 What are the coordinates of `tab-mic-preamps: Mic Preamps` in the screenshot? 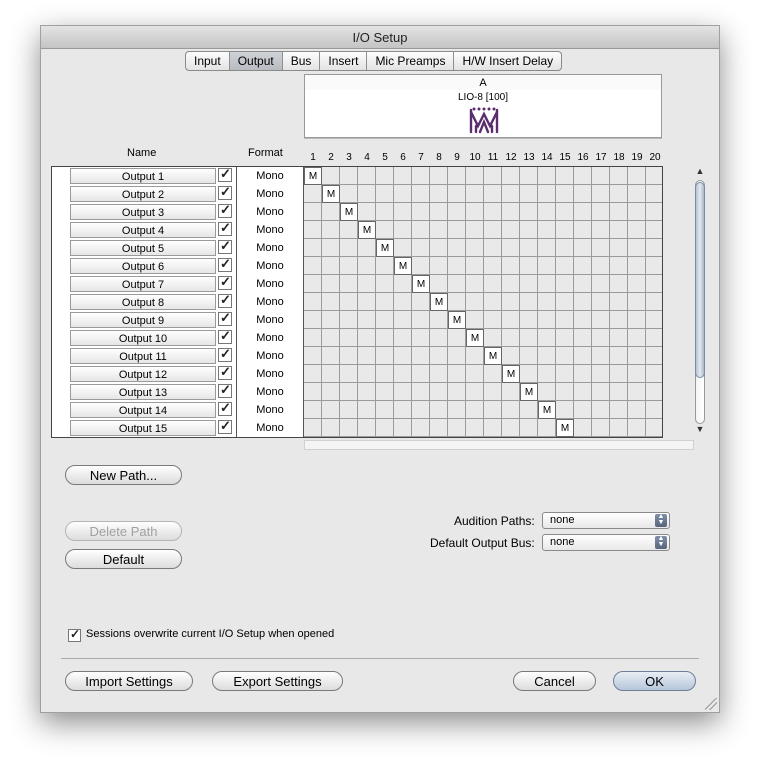 It's located at (411, 61).